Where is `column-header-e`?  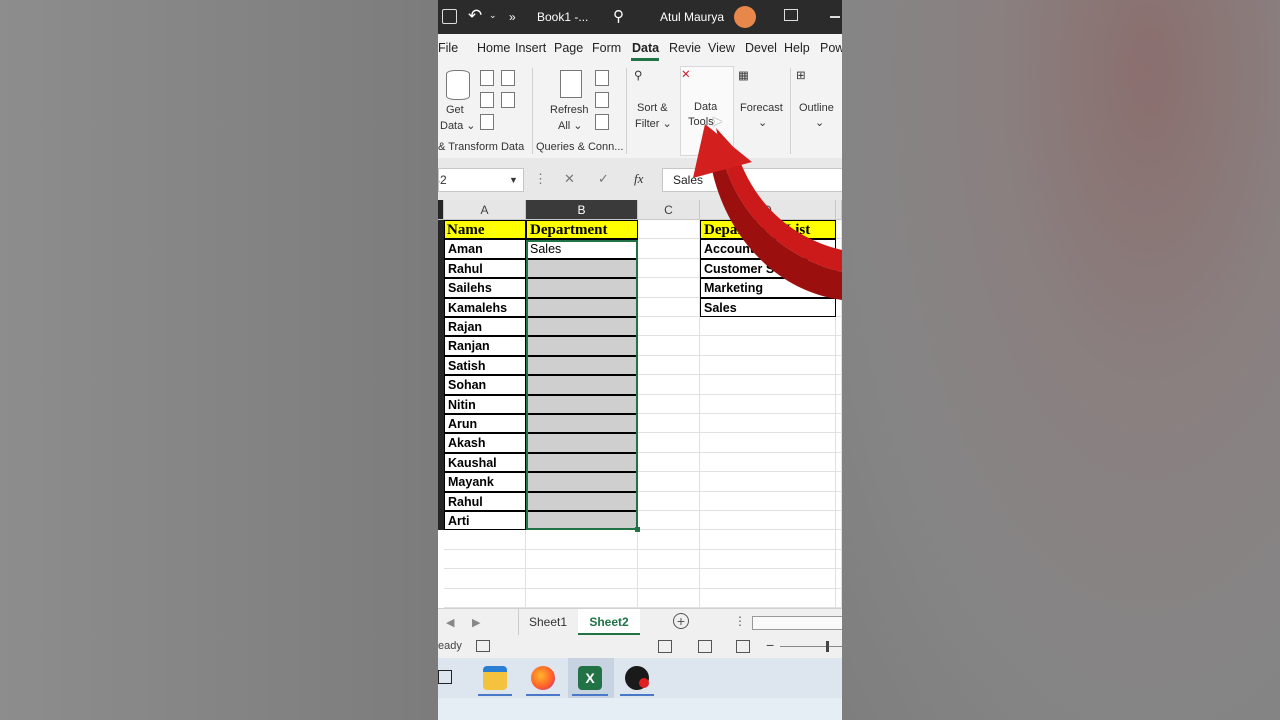 column-header-e is located at coordinates (839, 210).